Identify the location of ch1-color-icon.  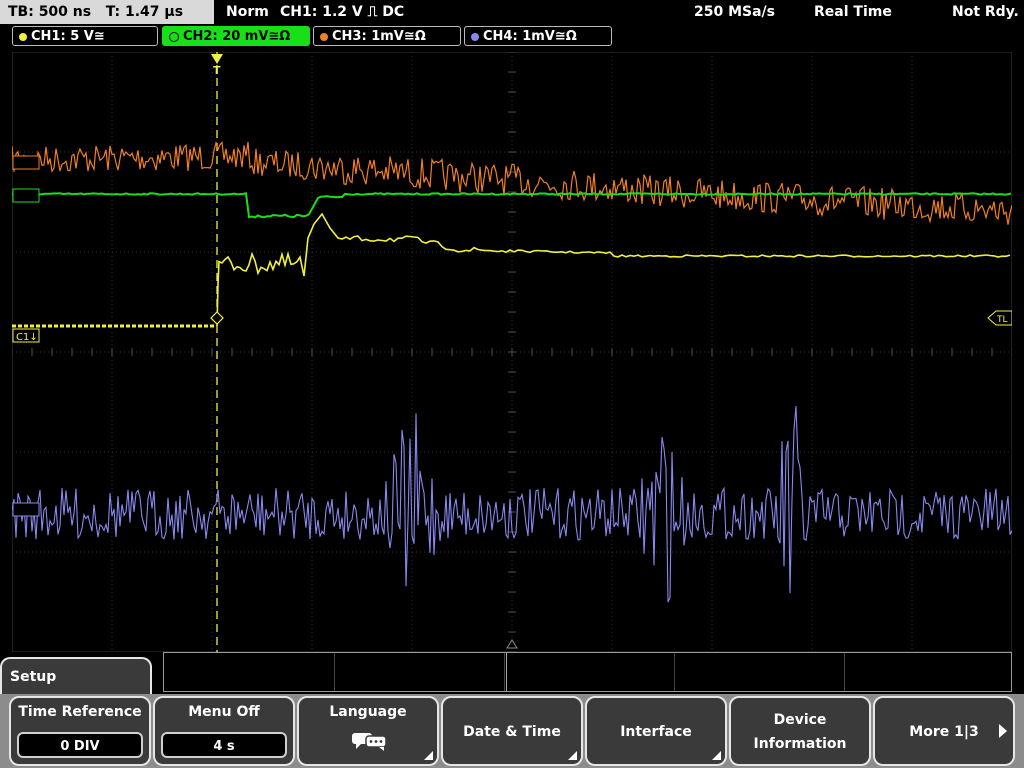
(23, 36).